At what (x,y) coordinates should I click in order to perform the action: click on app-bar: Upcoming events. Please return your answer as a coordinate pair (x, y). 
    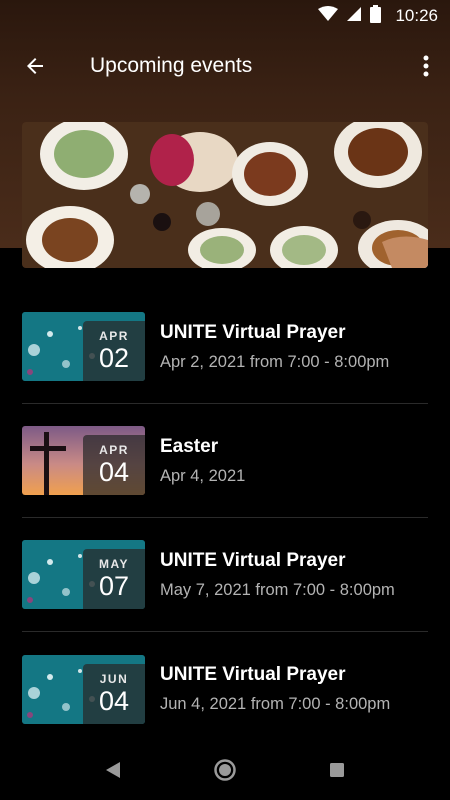
    Looking at the image, I should click on (225, 66).